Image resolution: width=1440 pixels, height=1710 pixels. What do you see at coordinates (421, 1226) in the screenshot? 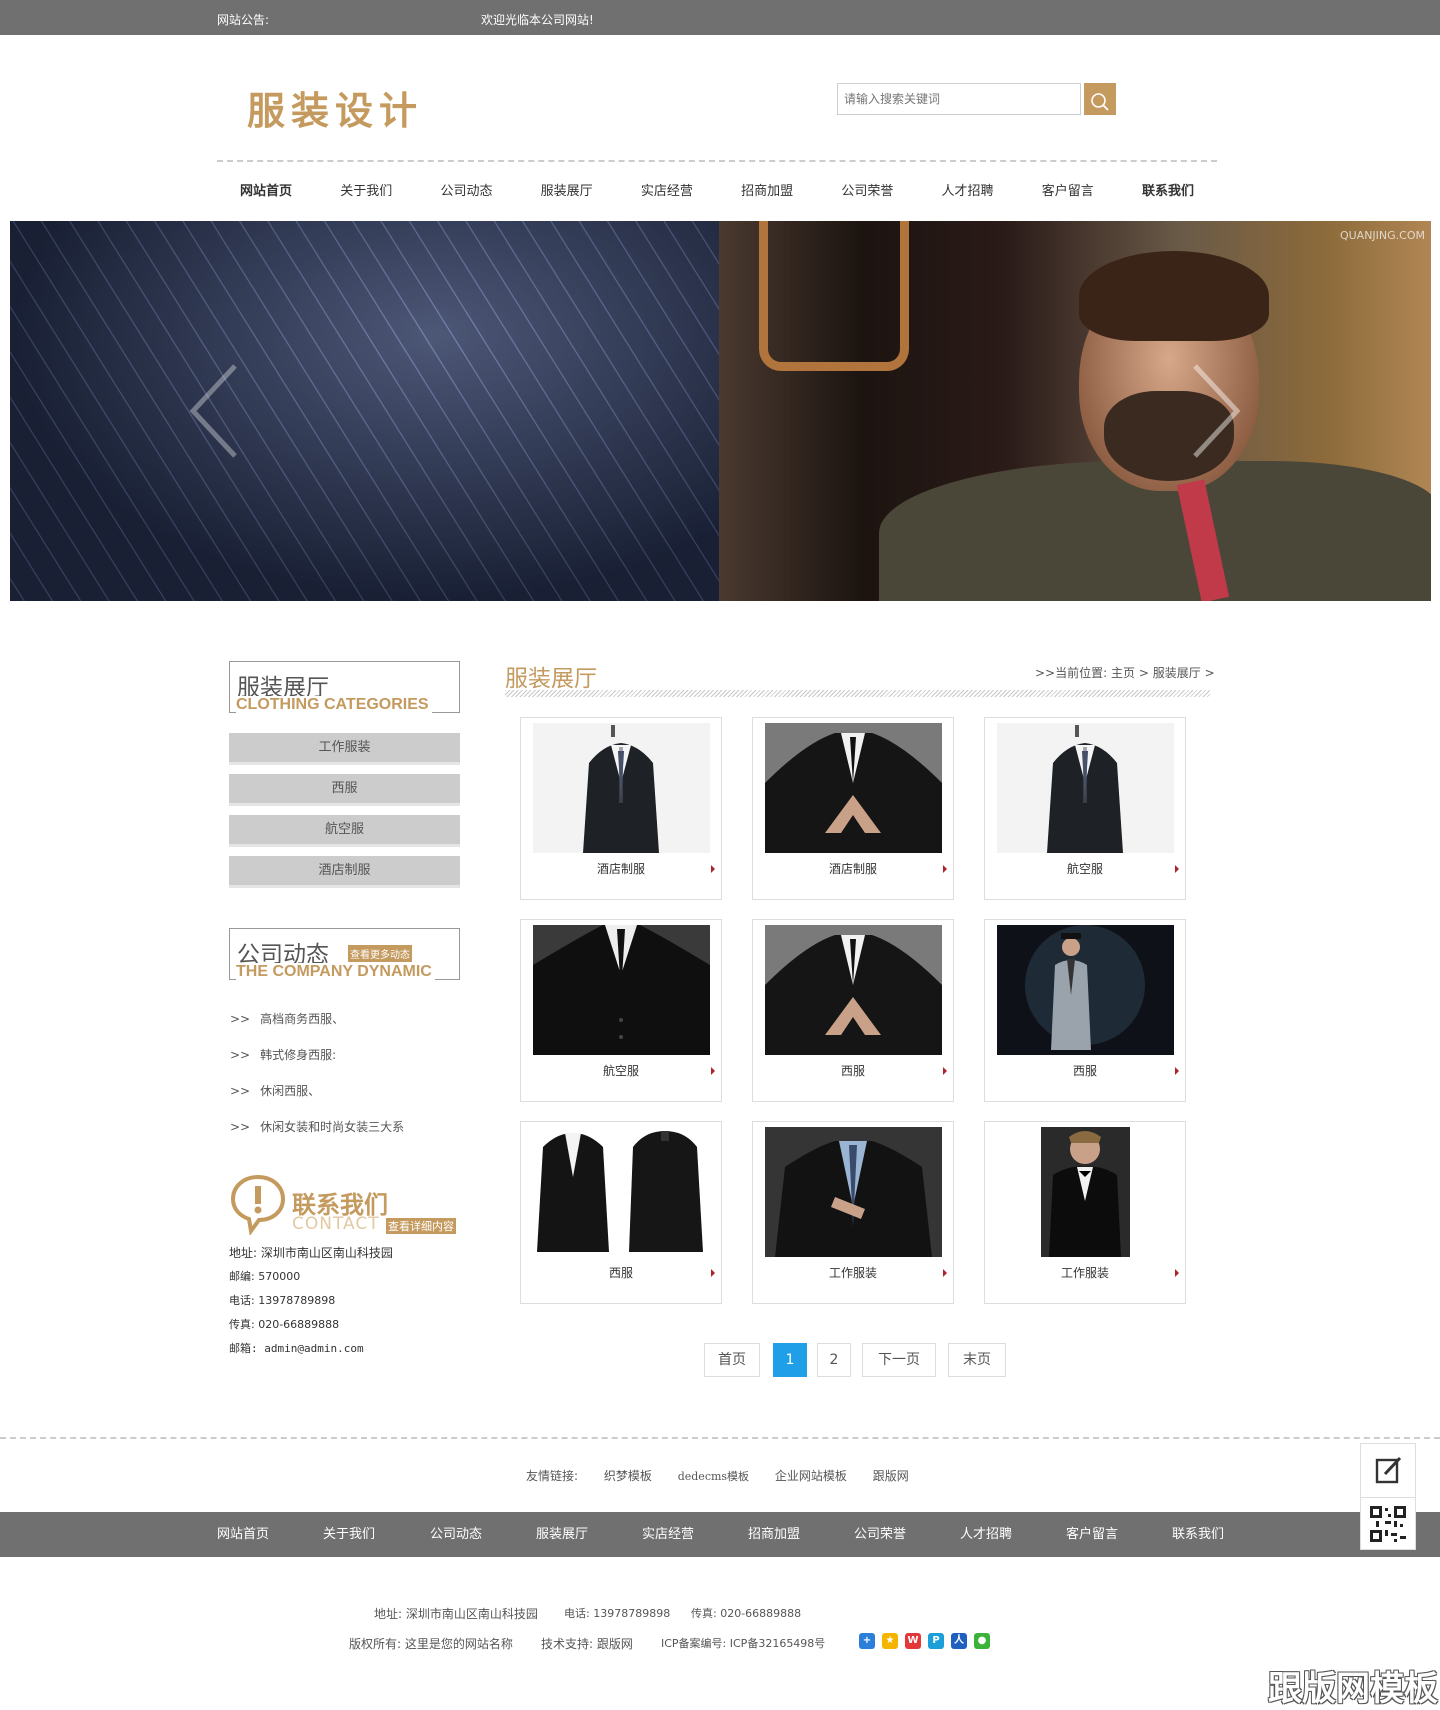
I see `contact-more-link: 查看详细内容` at bounding box center [421, 1226].